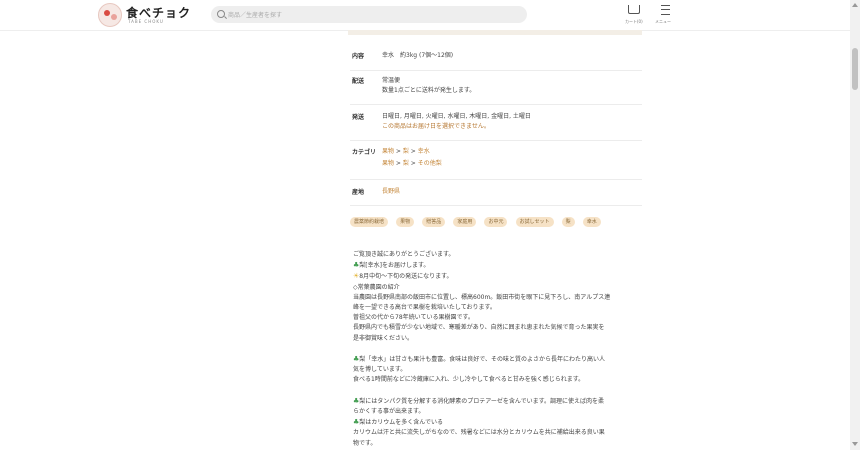 The image size is (860, 450). I want to click on shipping-days: 日曜日, 月曜日, 火曜日, 水曜日, 木曜日, 金曜日, 土曜日, so click(456, 116).